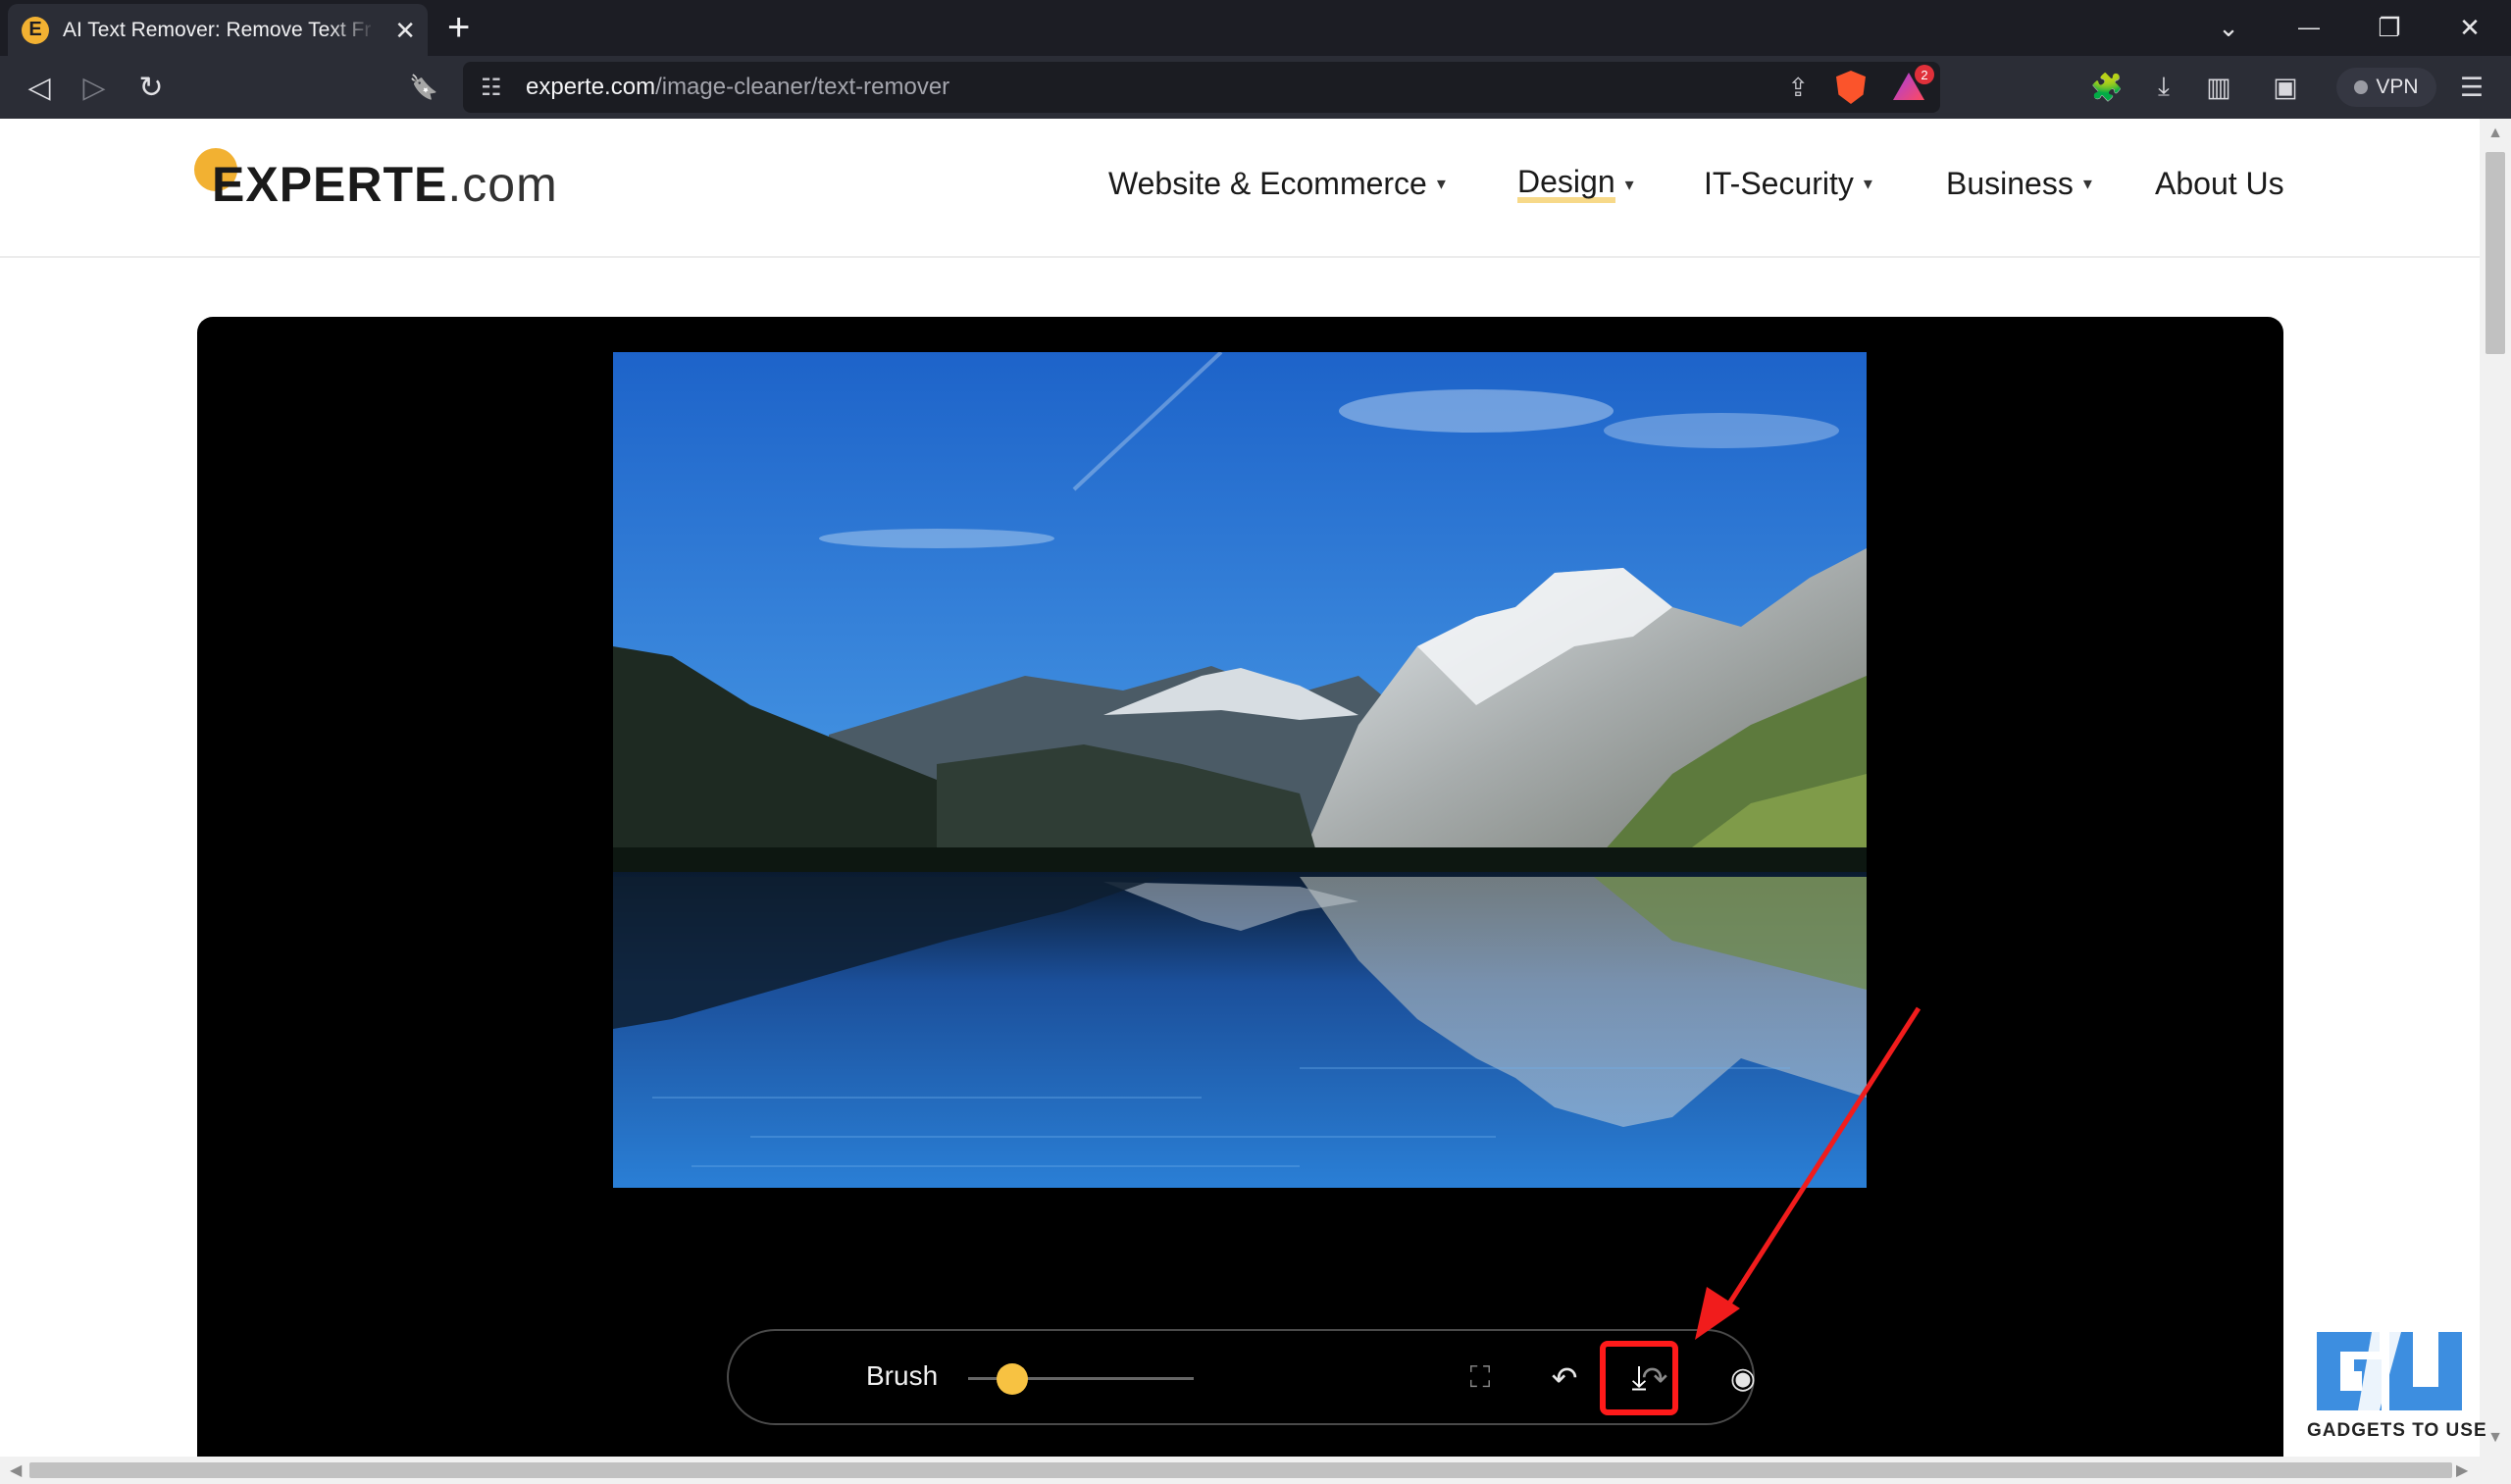  Describe the element at coordinates (1480, 1378) in the screenshot. I see `fullscreen-icon: ⛶` at that location.